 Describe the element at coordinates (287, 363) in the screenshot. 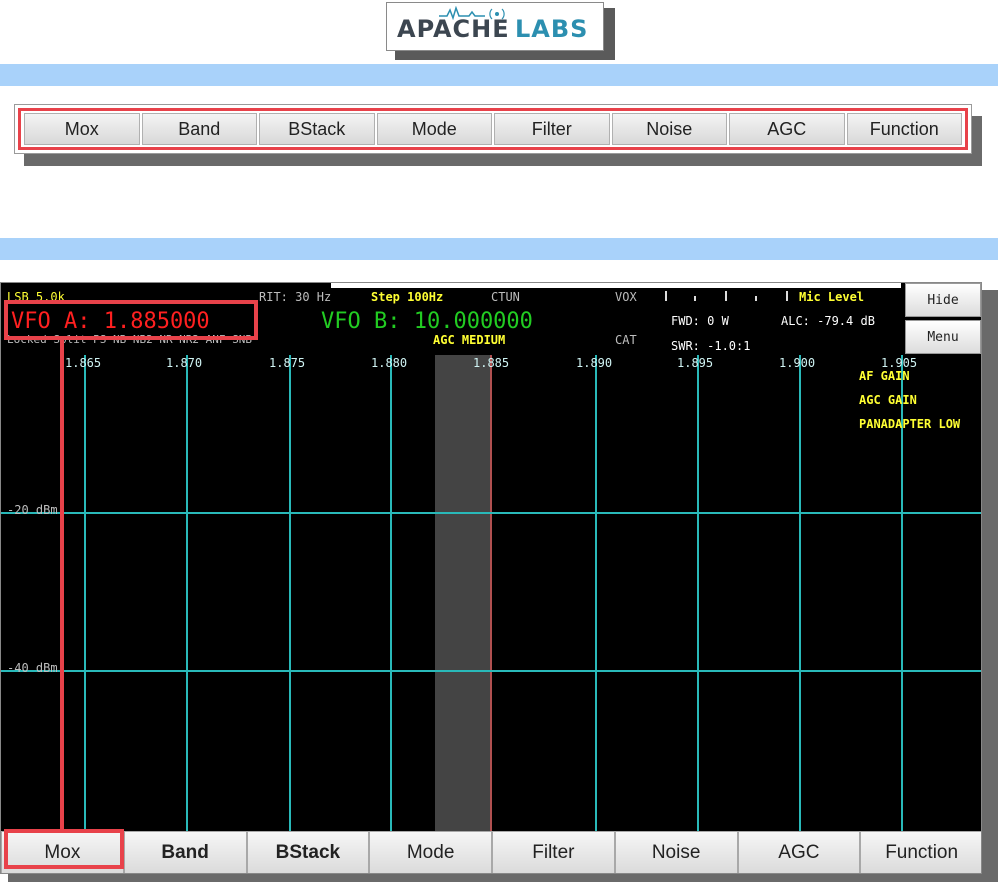

I see `freq-label: 1.875` at that location.